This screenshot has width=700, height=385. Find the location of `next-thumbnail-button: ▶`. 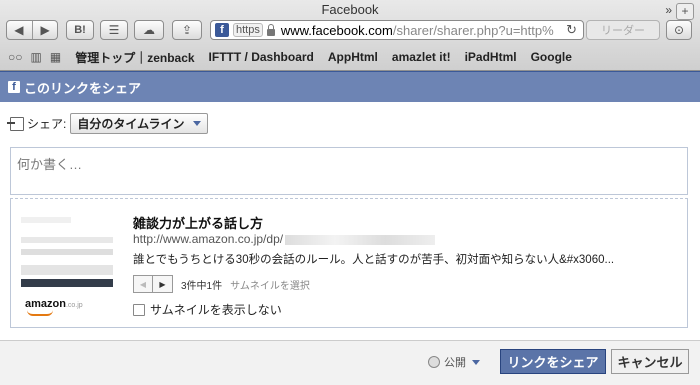

next-thumbnail-button: ▶ is located at coordinates (163, 284).